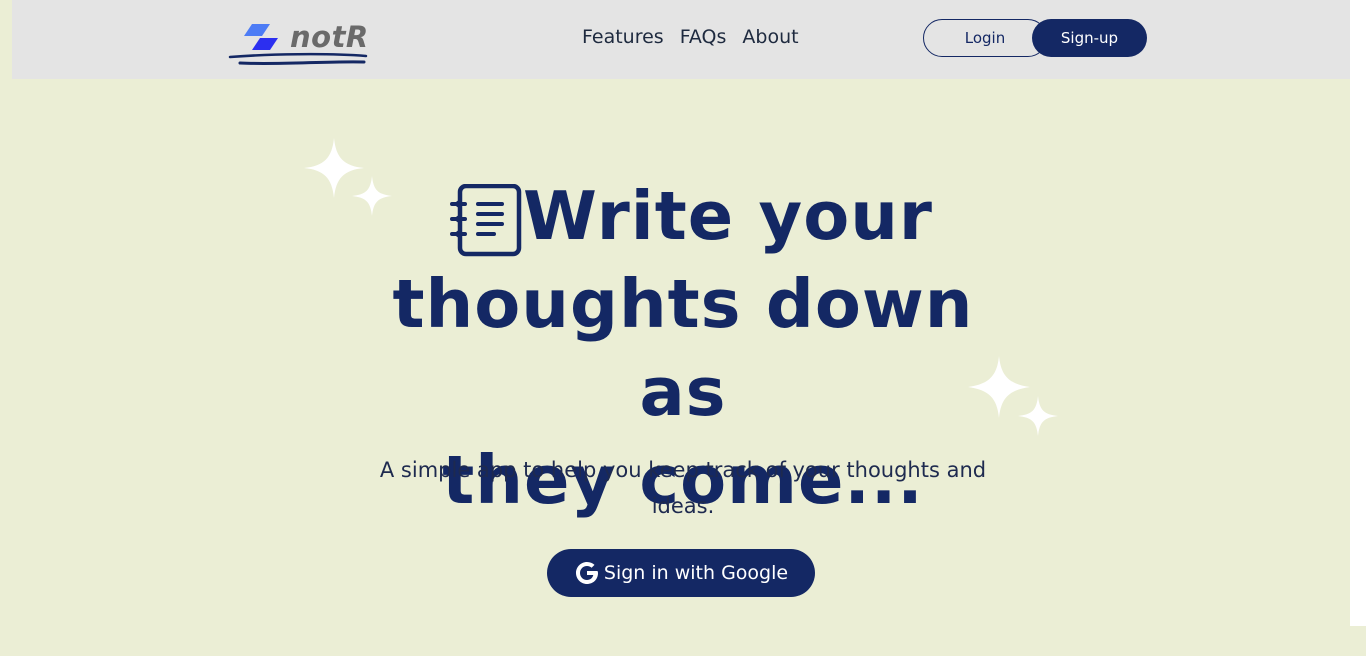  Describe the element at coordinates (696, 573) in the screenshot. I see `google-signin-label: Sign in with Google` at that location.